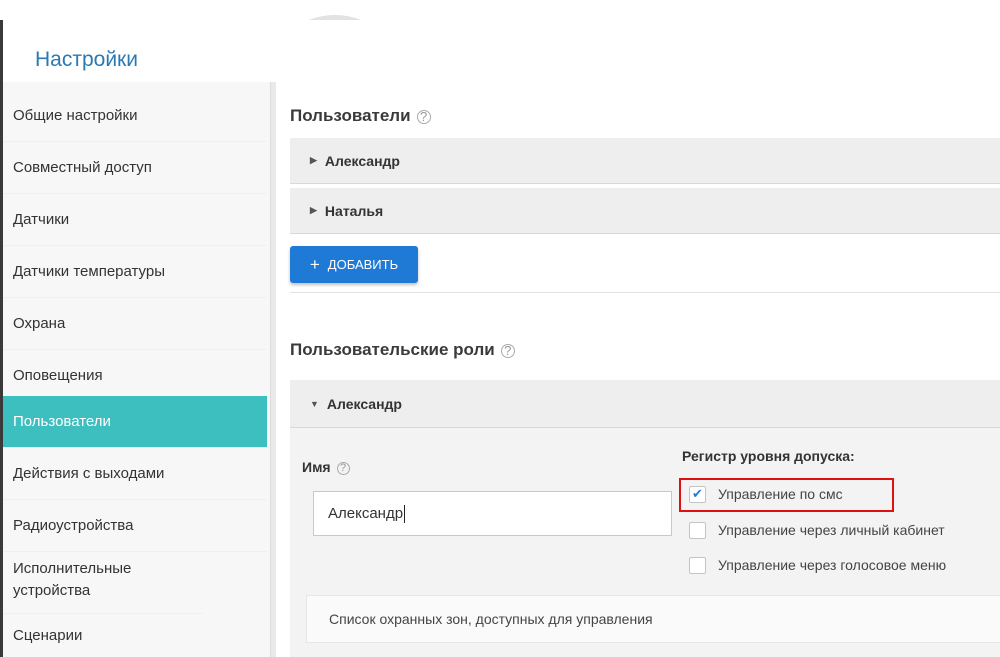 Image resolution: width=1000 pixels, height=657 pixels. I want to click on sidebar-item-general: Общие настройки, so click(135, 116).